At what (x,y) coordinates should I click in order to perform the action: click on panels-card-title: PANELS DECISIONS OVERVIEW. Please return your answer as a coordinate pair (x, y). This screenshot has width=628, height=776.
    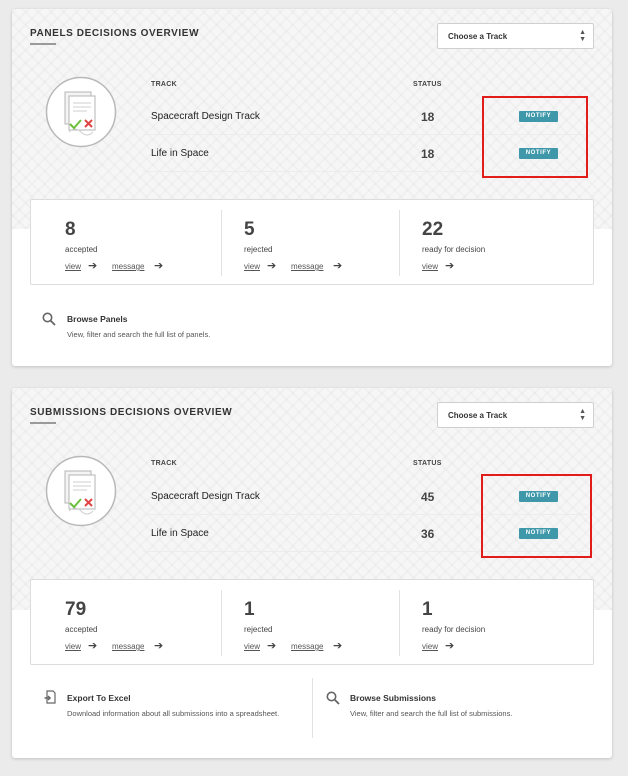
    Looking at the image, I should click on (115, 33).